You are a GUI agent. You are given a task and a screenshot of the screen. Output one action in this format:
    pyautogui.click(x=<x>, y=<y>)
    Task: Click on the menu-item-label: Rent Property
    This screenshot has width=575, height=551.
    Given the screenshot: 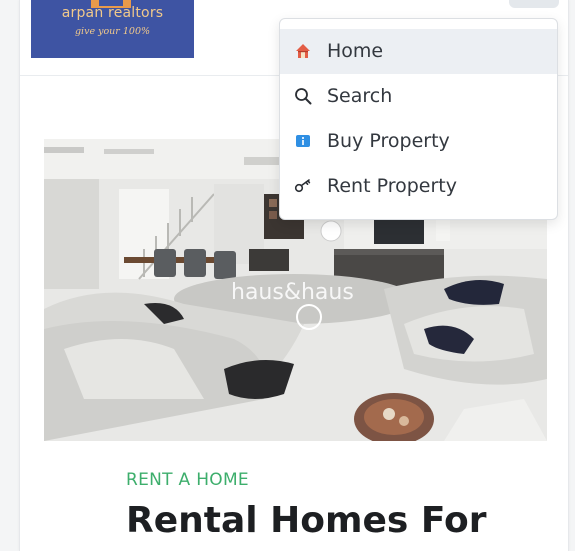 What is the action you would take?
    pyautogui.click(x=392, y=186)
    